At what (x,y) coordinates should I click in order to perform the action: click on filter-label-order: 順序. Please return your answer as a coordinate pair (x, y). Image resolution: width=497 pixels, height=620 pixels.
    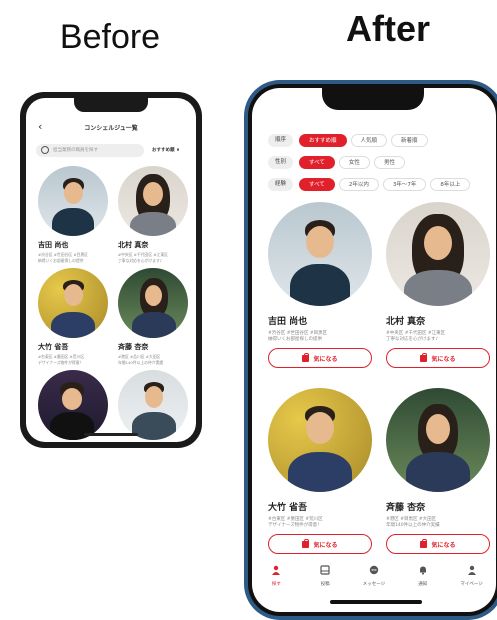
    Looking at the image, I should click on (281, 140).